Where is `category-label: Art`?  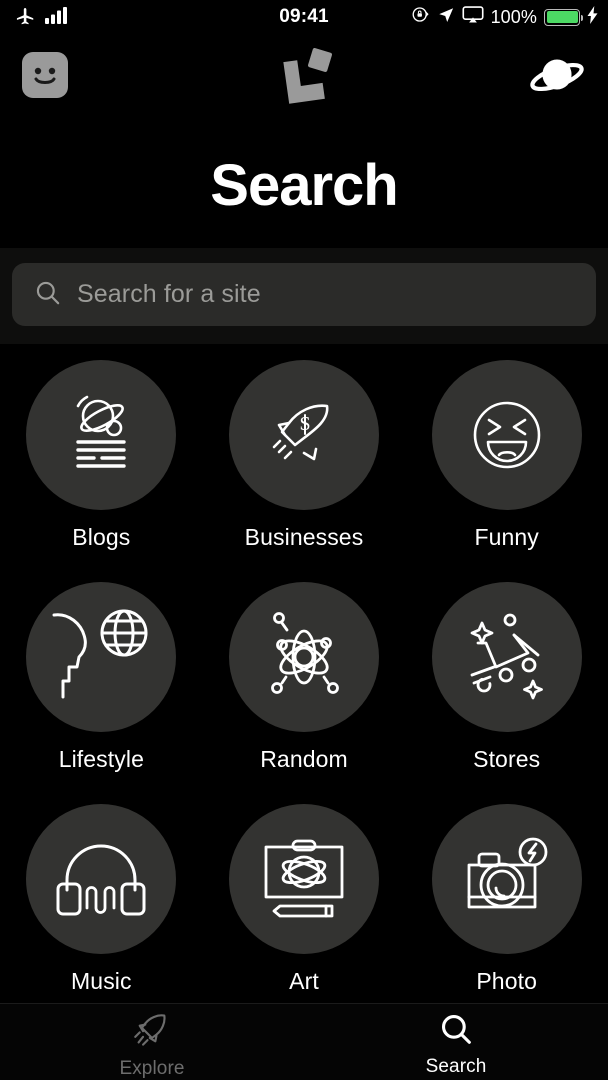
category-label: Art is located at coordinates (304, 981).